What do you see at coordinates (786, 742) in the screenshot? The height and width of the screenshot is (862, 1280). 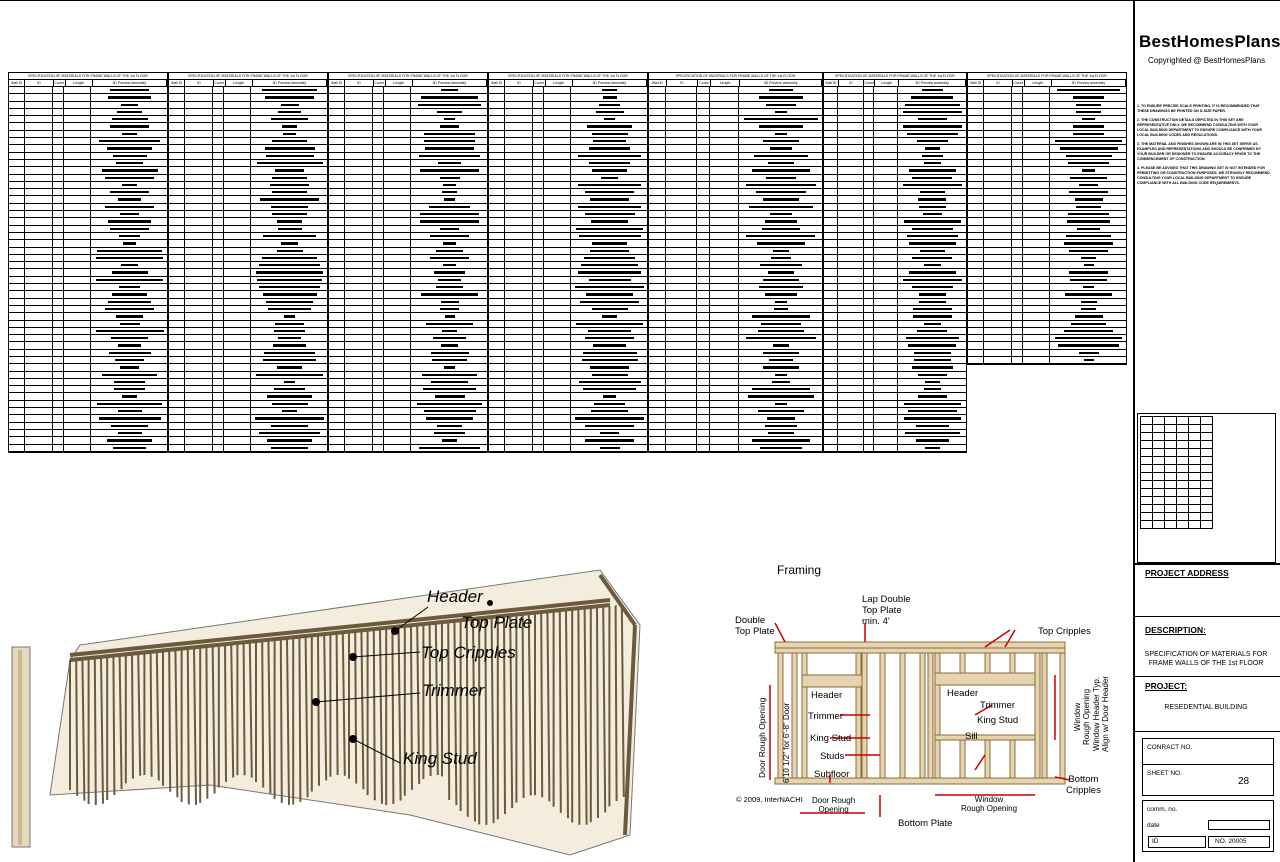 I see `label-door-size: 6'10 1/2" for 6'-8" Door` at bounding box center [786, 742].